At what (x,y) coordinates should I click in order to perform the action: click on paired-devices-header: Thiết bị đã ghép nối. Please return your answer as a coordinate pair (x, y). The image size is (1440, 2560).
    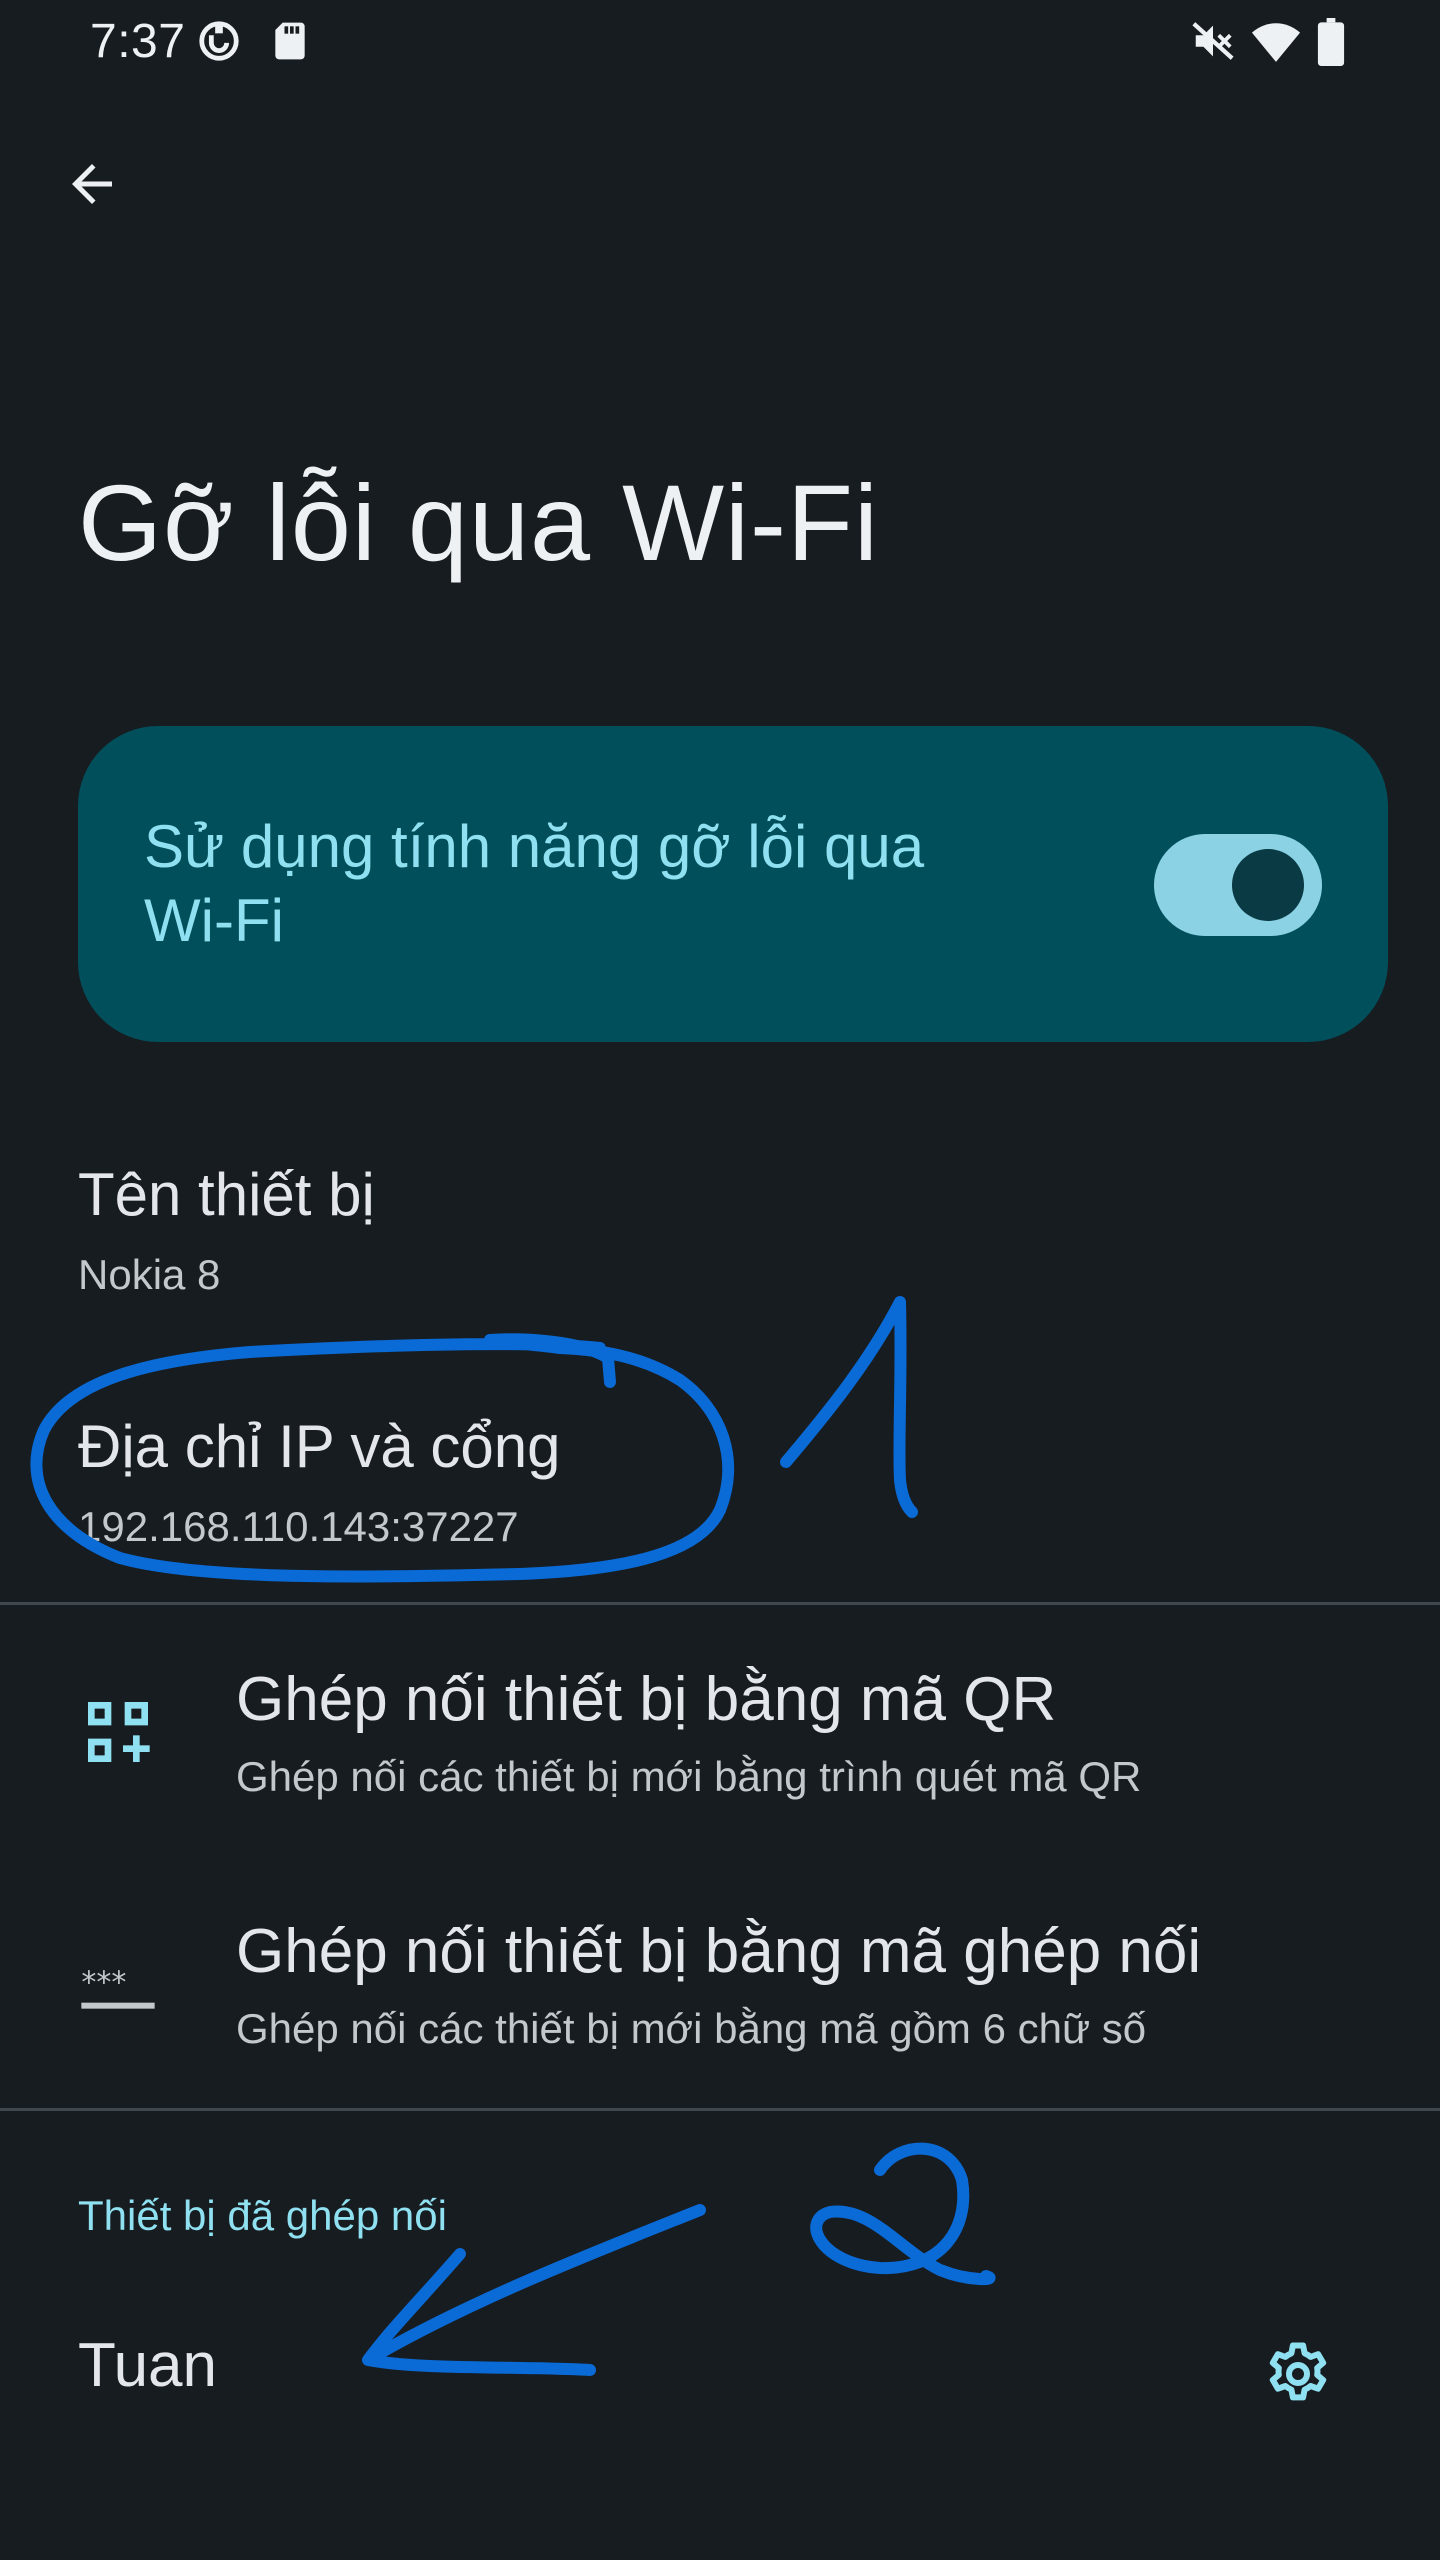
    Looking at the image, I should click on (262, 2215).